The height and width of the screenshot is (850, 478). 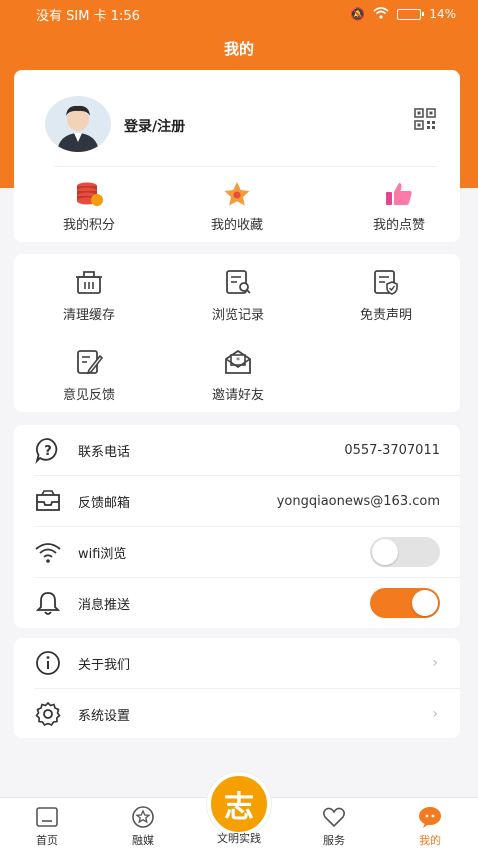 I want to click on wifi-icon, so click(x=48, y=553).